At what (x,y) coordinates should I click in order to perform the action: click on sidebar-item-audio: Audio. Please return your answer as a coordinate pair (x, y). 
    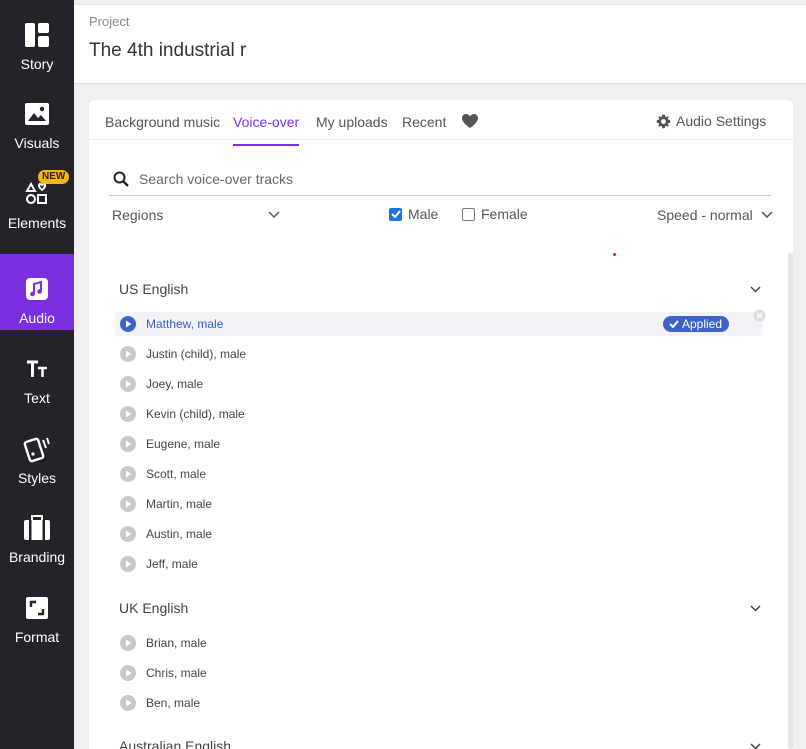
    Looking at the image, I should click on (37, 292).